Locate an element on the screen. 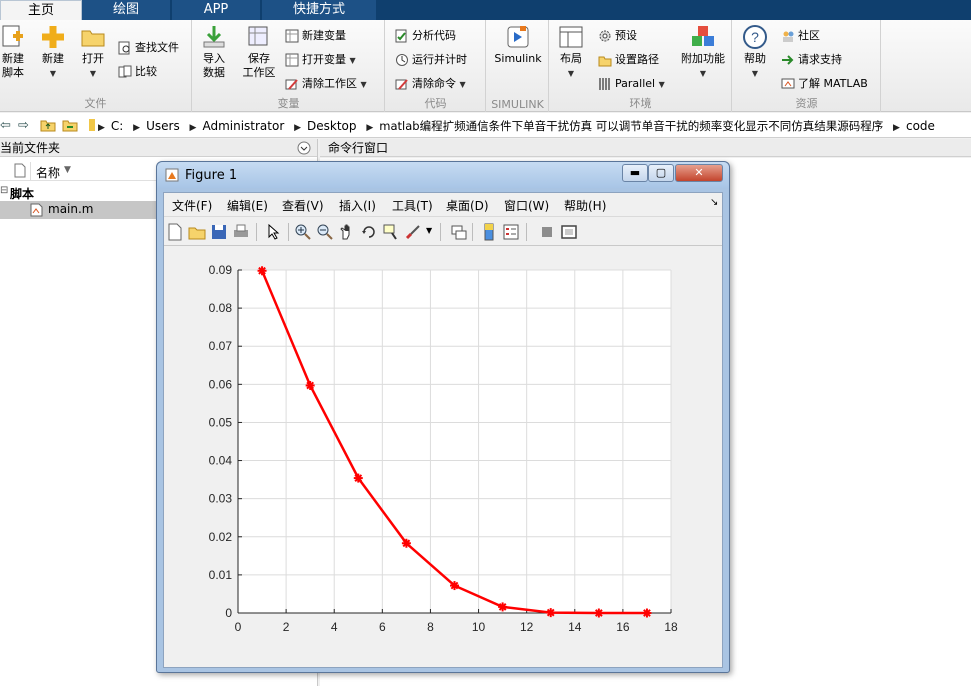 The height and width of the screenshot is (686, 971). pan-hand-icon is located at coordinates (347, 232).